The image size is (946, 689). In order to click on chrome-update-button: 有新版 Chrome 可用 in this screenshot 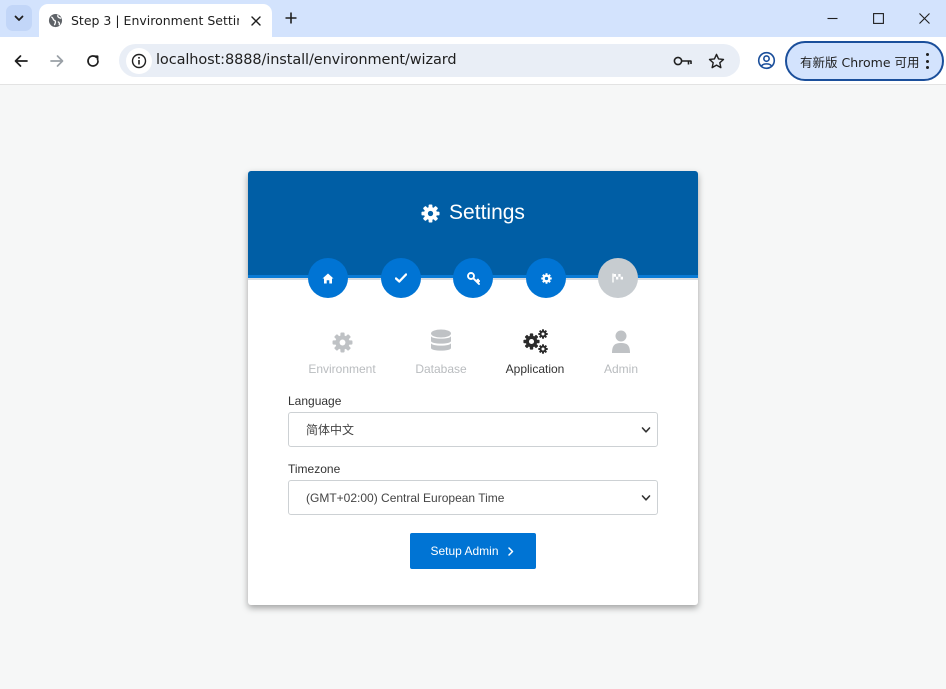, I will do `click(864, 61)`.